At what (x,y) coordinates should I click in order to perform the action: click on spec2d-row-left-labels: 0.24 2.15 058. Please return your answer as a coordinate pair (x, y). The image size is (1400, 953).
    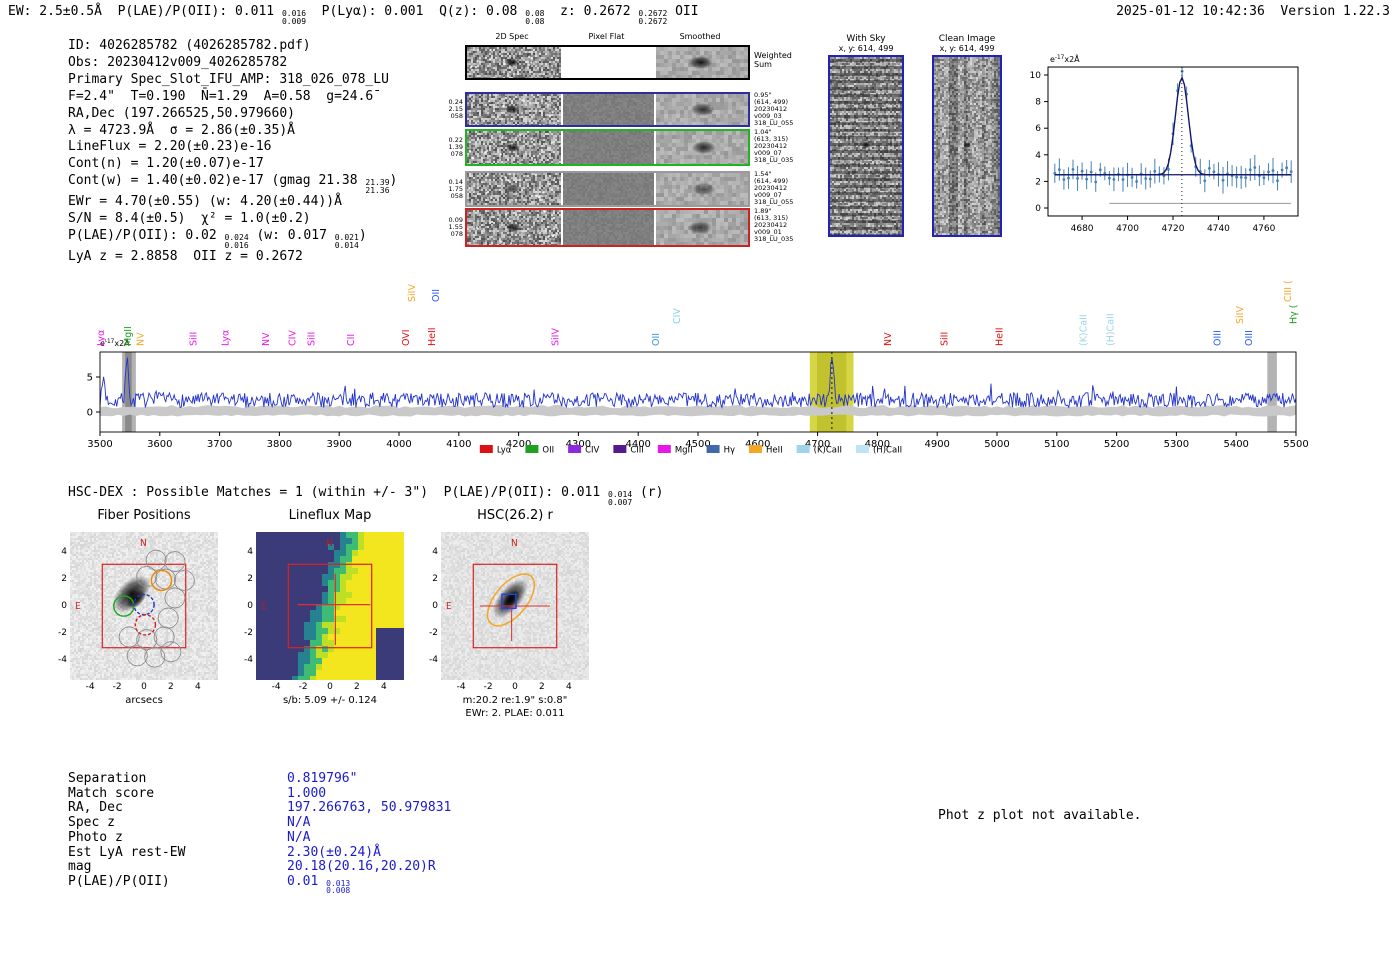
    Looking at the image, I should click on (454, 109).